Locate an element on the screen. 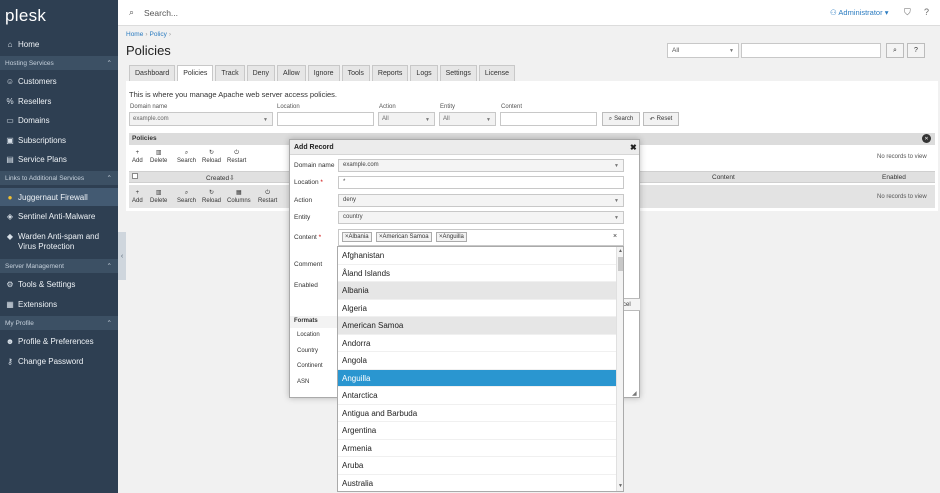  dropdown-option: Australia is located at coordinates (477, 483).